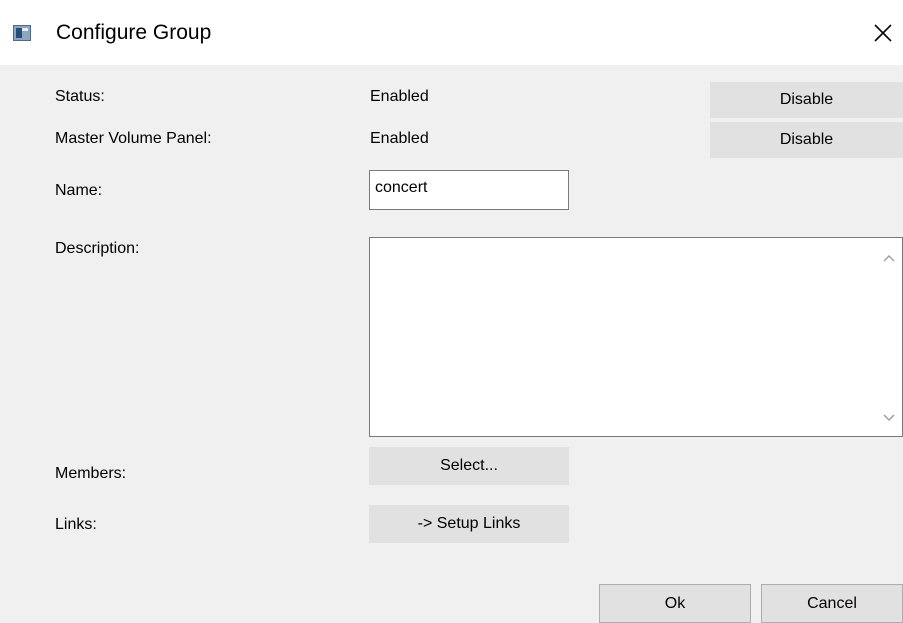 The height and width of the screenshot is (623, 903). I want to click on description-label: Description:, so click(97, 248).